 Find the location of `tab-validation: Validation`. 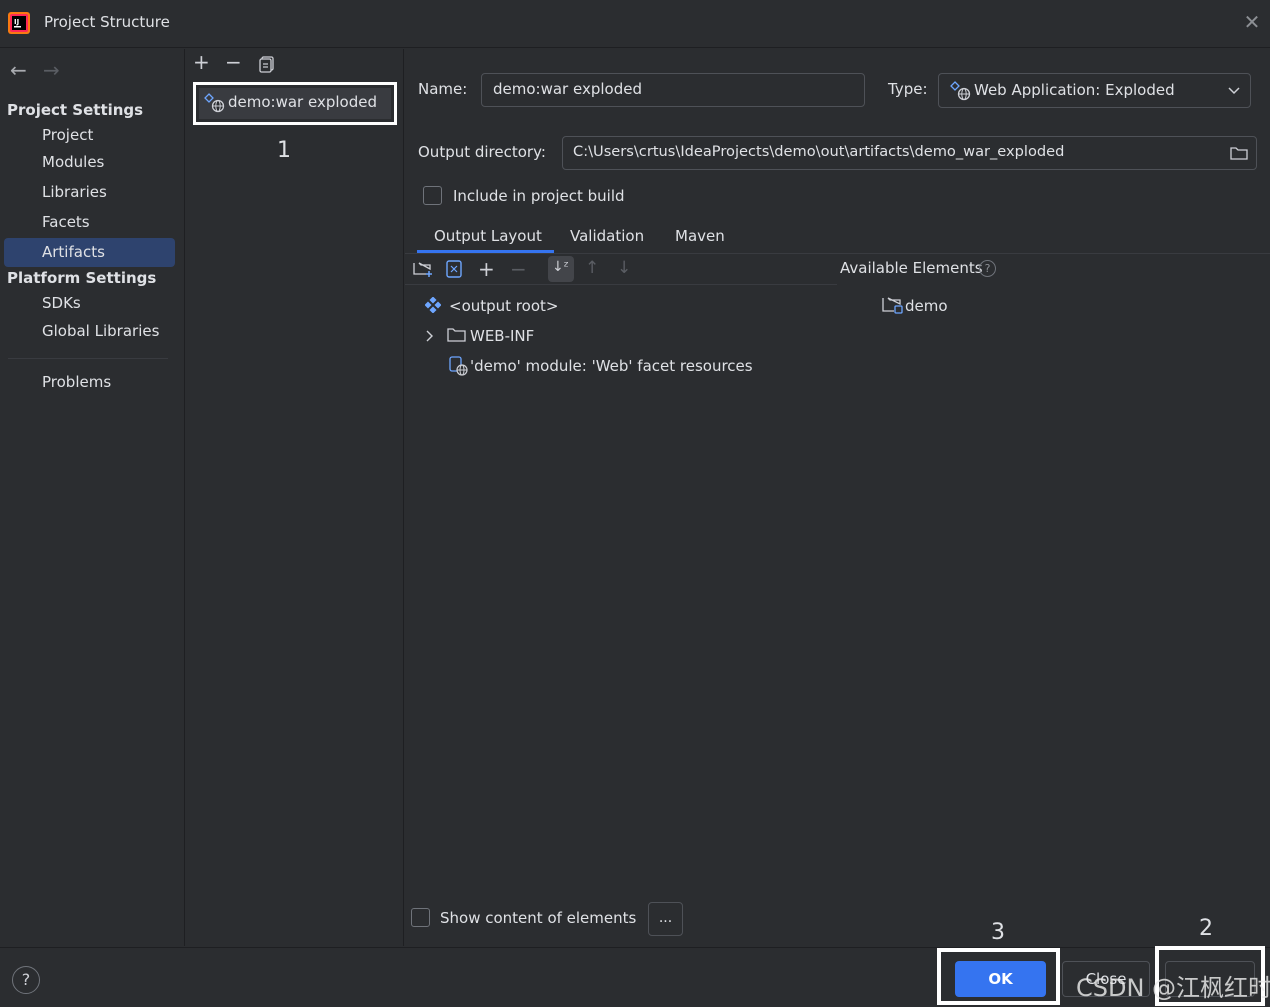

tab-validation: Validation is located at coordinates (607, 236).